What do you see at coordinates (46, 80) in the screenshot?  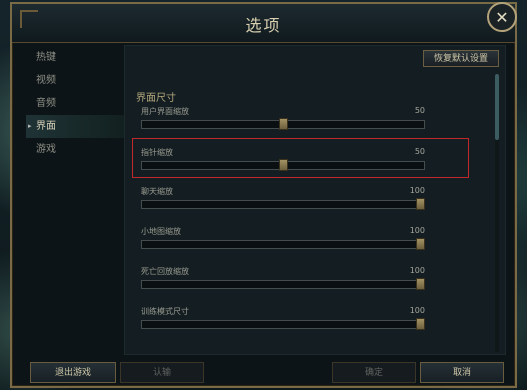 I see `sidebar-item-label: 视频` at bounding box center [46, 80].